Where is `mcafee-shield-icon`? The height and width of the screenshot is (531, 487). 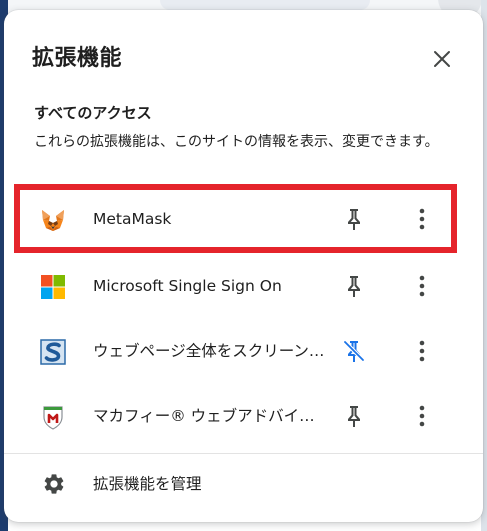 mcafee-shield-icon is located at coordinates (53, 418).